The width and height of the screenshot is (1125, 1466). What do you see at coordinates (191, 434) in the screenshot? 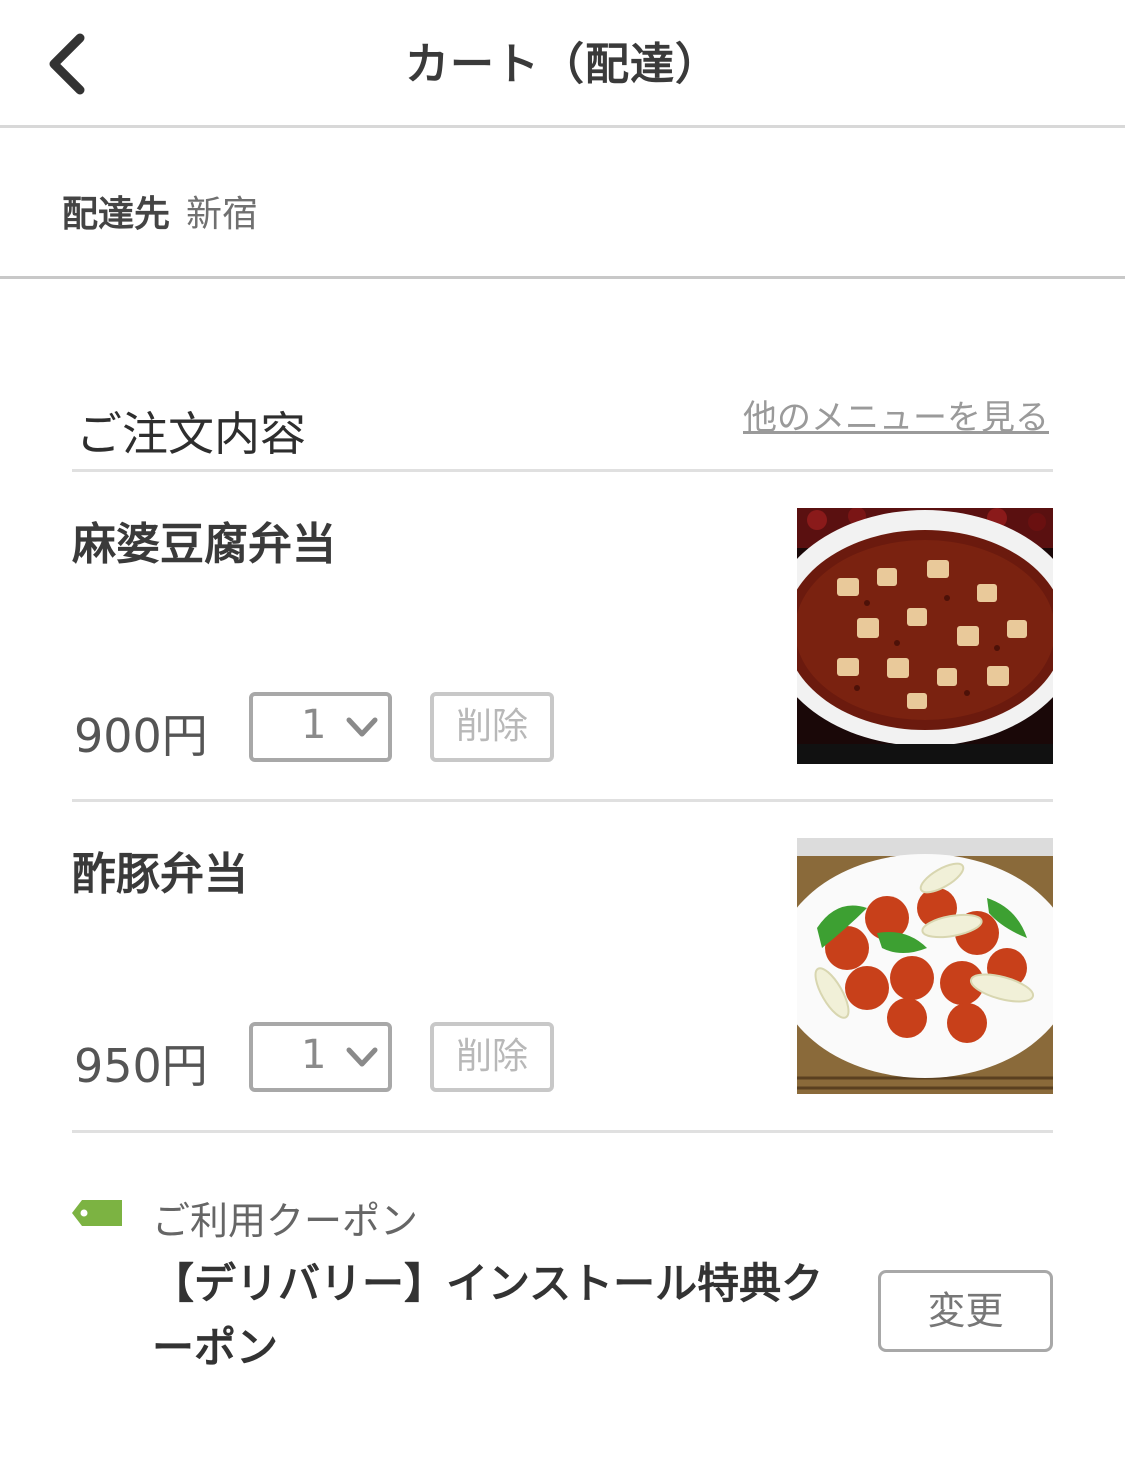
I see `section-title: ご注文内容` at bounding box center [191, 434].